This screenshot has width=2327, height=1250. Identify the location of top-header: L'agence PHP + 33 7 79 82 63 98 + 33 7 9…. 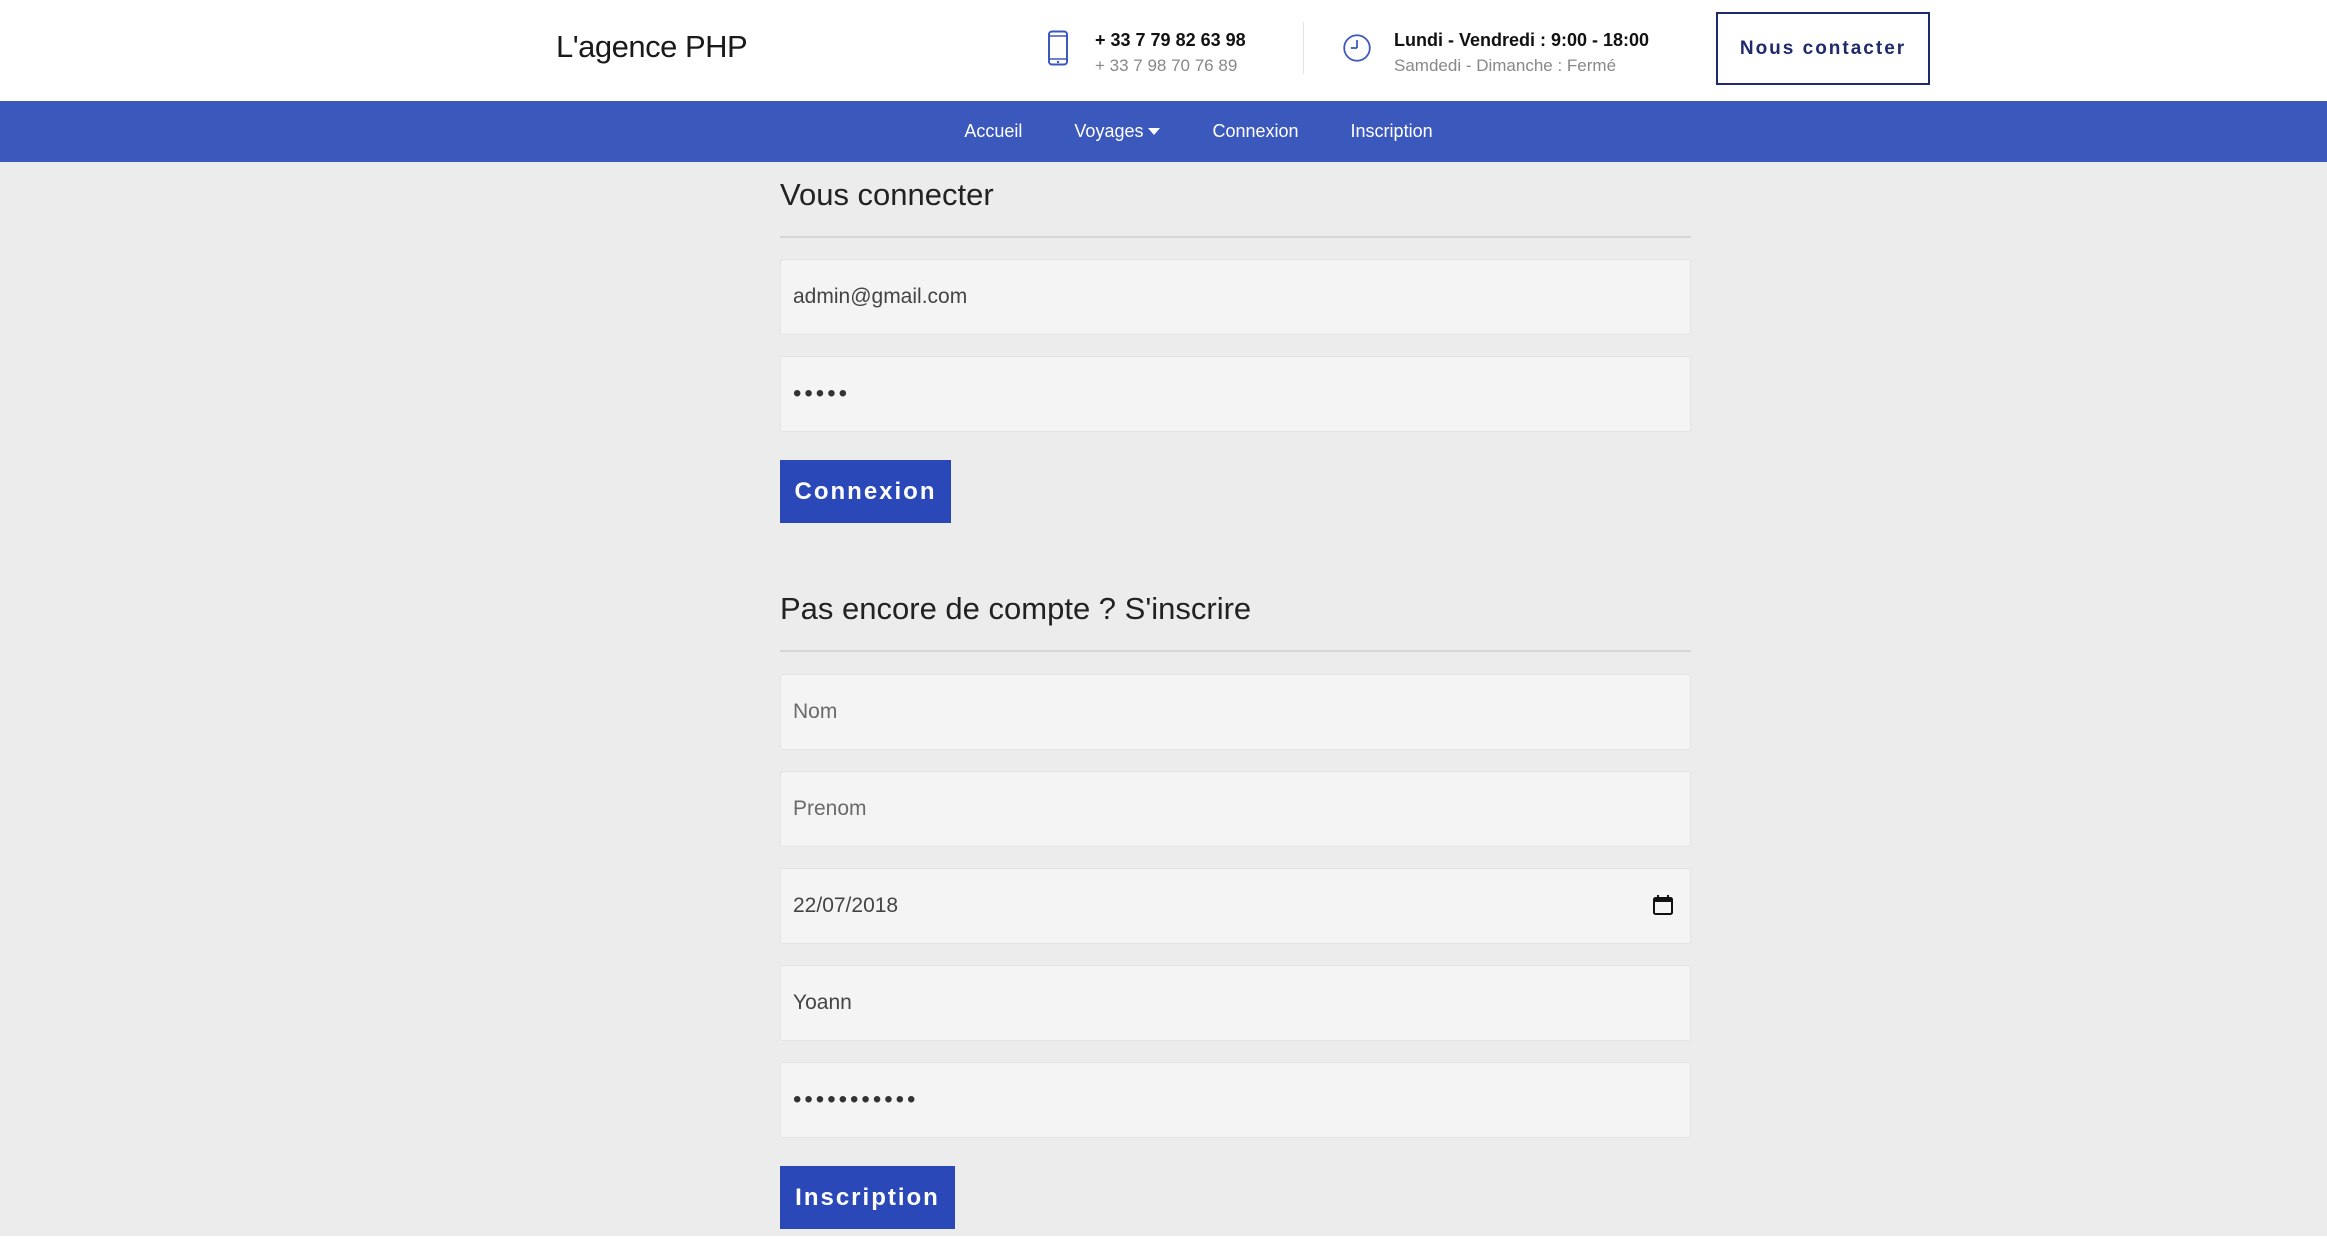
(1163, 50).